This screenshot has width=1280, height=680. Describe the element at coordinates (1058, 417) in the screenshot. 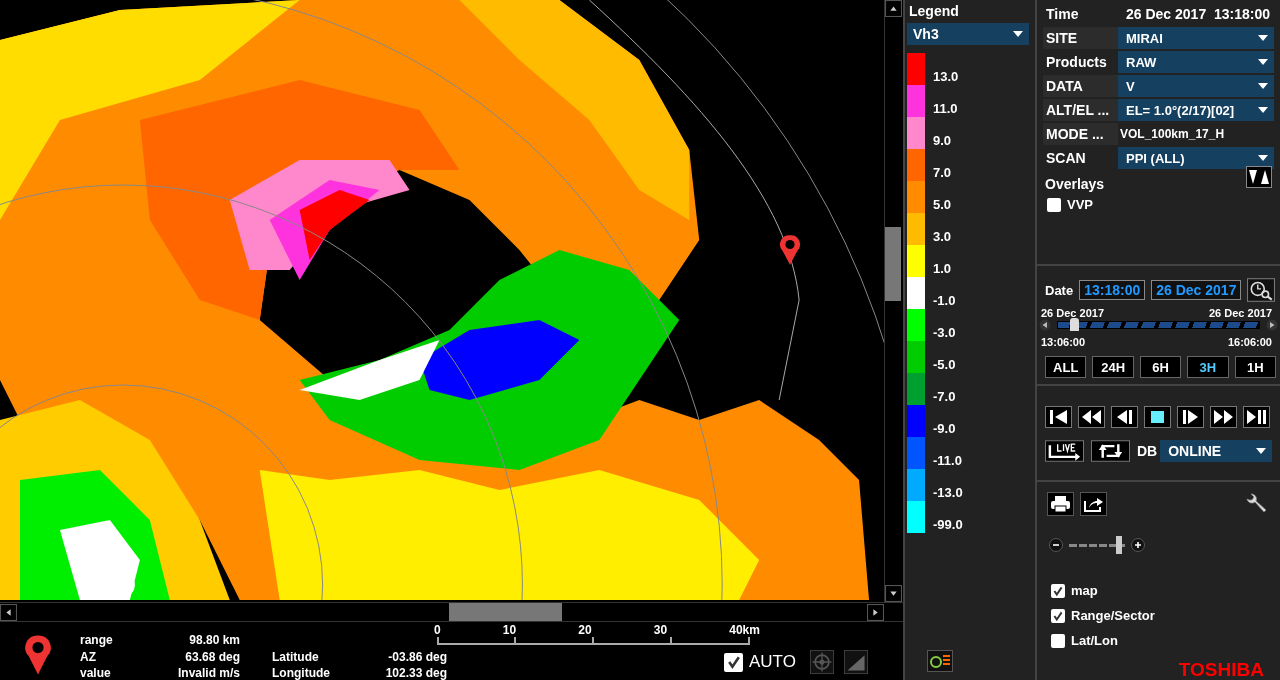

I see `skip-start-icon` at that location.